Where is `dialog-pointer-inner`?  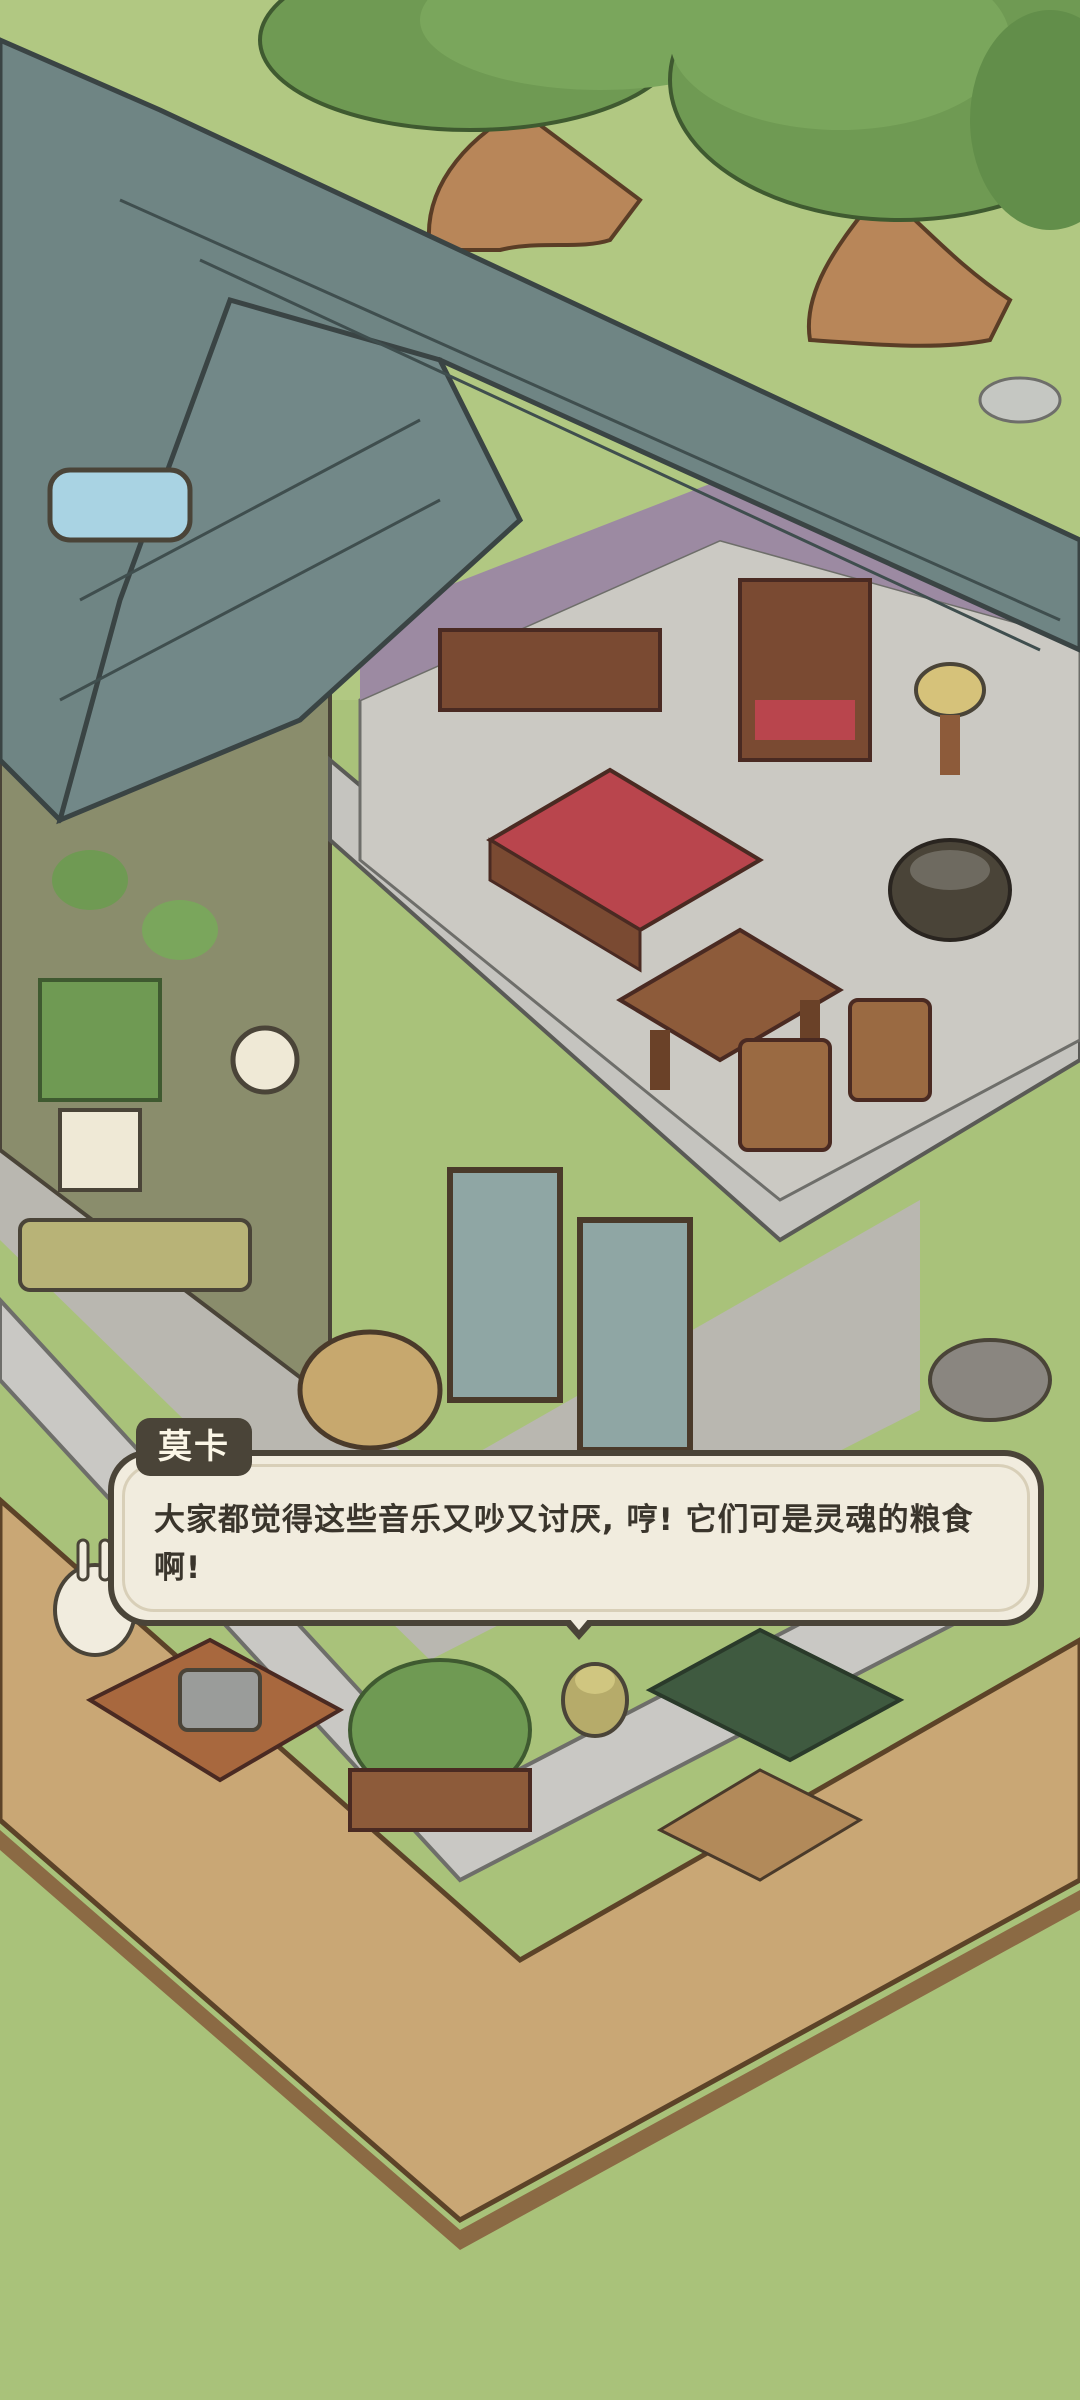 dialog-pointer-inner is located at coordinates (579, 1624).